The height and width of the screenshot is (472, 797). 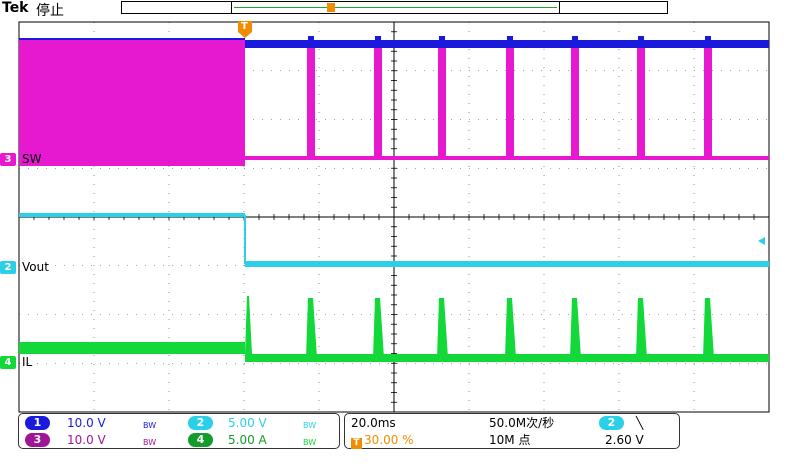 What do you see at coordinates (331, 7) in the screenshot?
I see `record-trigger-icon` at bounding box center [331, 7].